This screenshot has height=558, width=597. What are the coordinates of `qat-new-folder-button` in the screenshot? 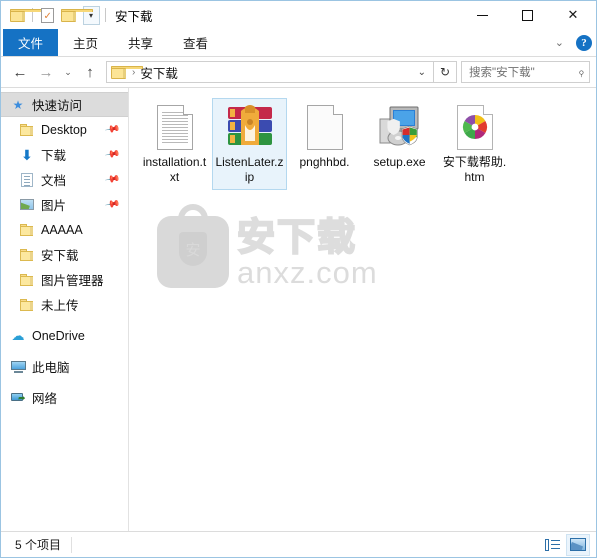 It's located at (75, 15).